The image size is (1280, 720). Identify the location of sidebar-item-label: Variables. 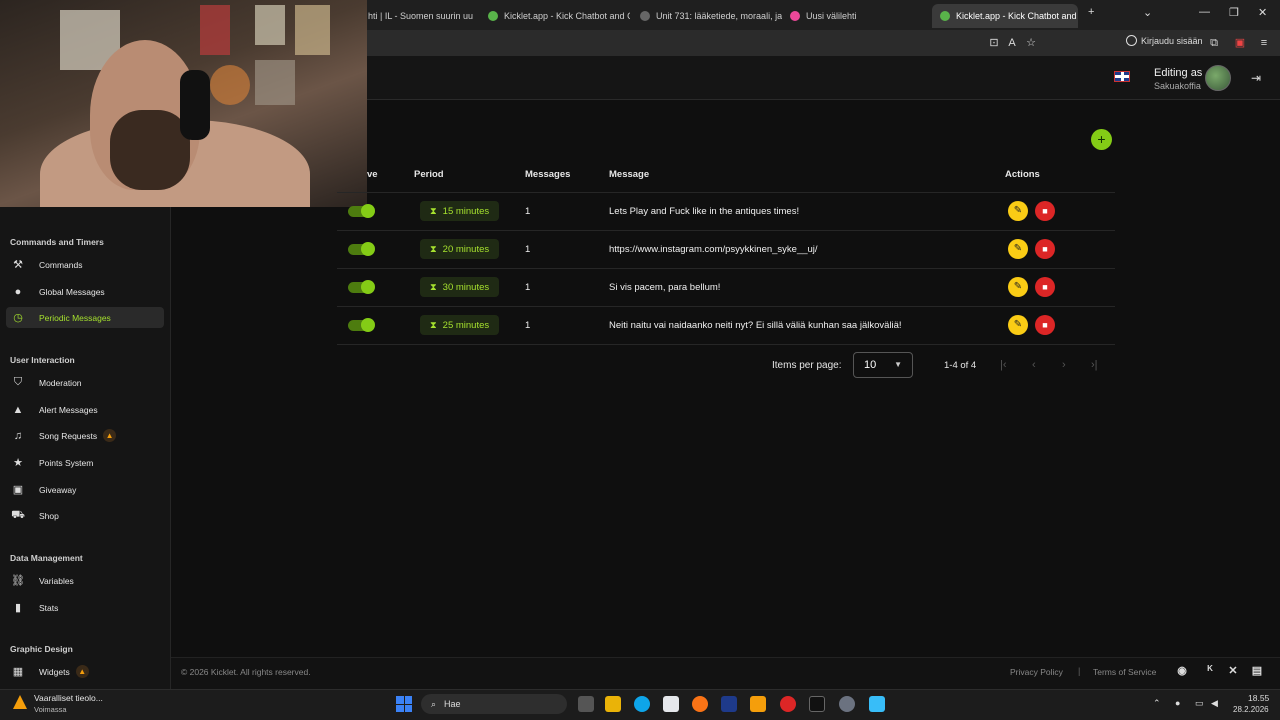
(56, 580).